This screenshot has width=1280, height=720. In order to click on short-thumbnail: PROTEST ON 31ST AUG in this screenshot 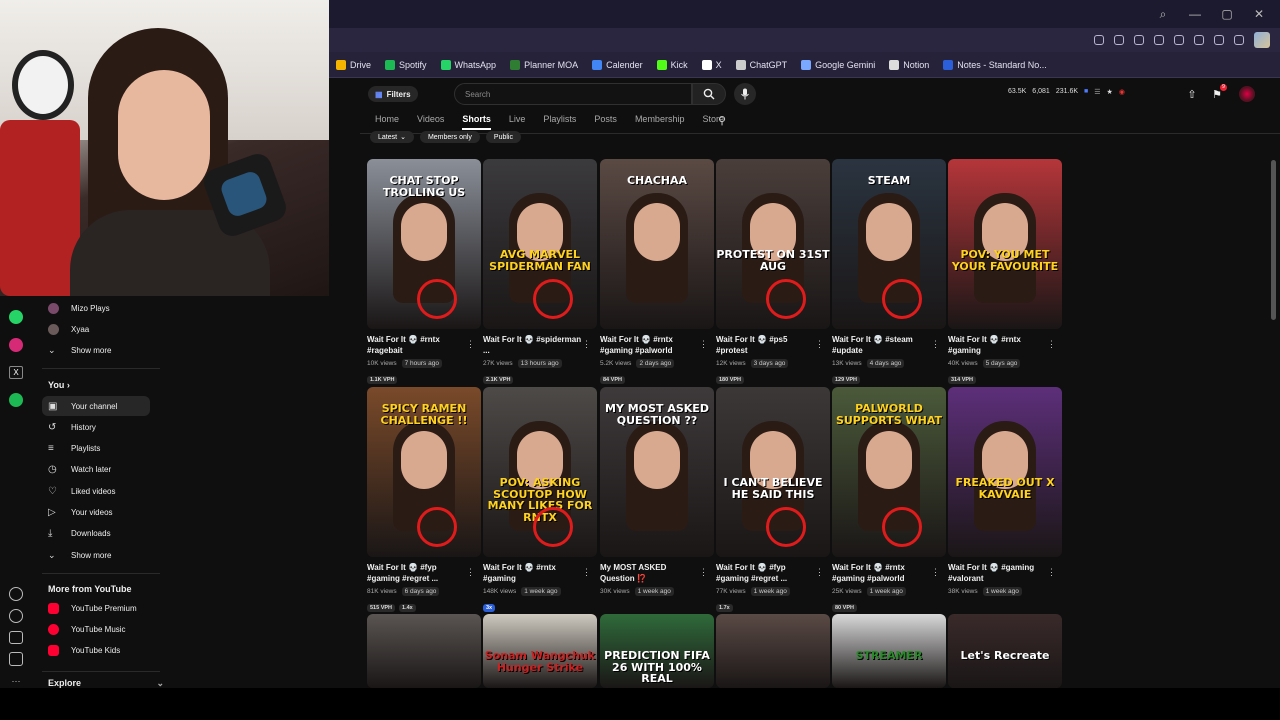, I will do `click(773, 244)`.